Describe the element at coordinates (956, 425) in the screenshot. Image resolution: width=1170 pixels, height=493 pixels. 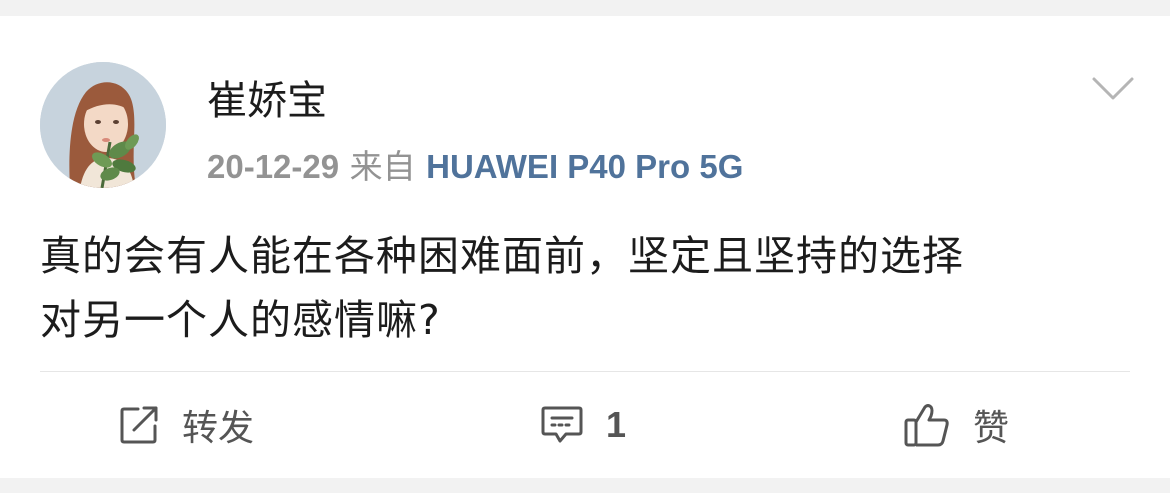
I see `like-button: 赞` at that location.